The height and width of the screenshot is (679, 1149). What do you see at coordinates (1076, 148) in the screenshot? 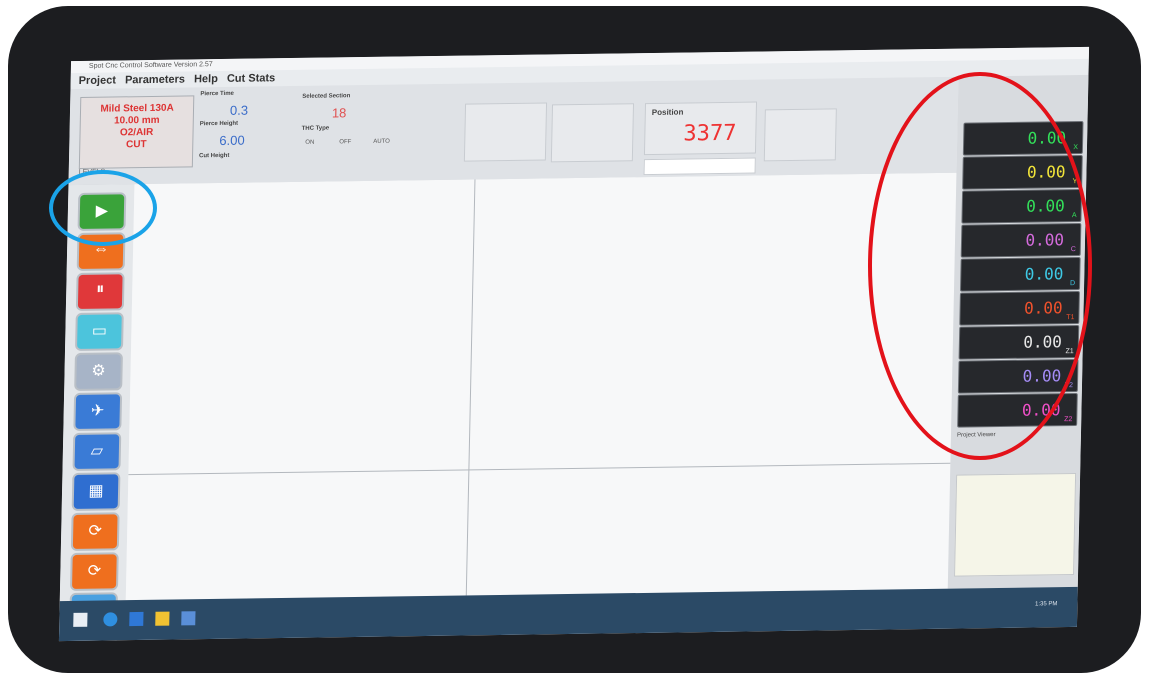
I see `dro-axis-label: X` at bounding box center [1076, 148].